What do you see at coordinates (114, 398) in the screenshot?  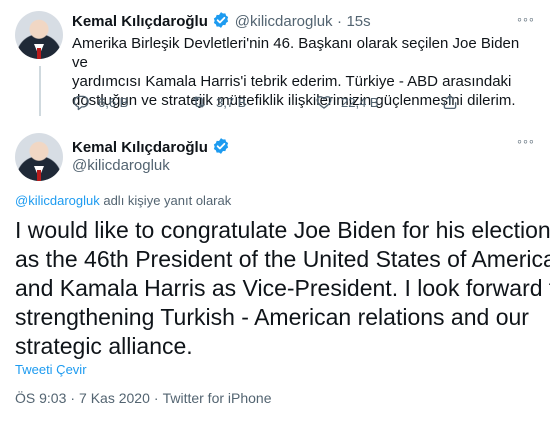 I see `tweet-date: 7 Kas 2020` at bounding box center [114, 398].